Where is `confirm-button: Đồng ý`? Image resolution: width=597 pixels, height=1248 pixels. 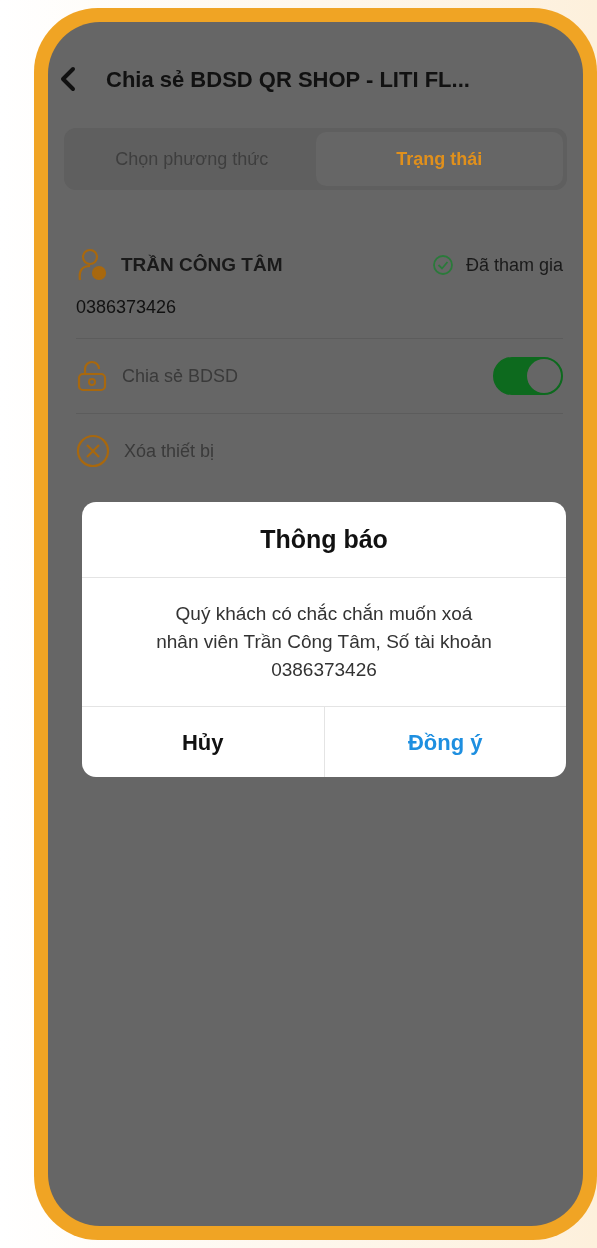
confirm-button: Đồng ý is located at coordinates (445, 742).